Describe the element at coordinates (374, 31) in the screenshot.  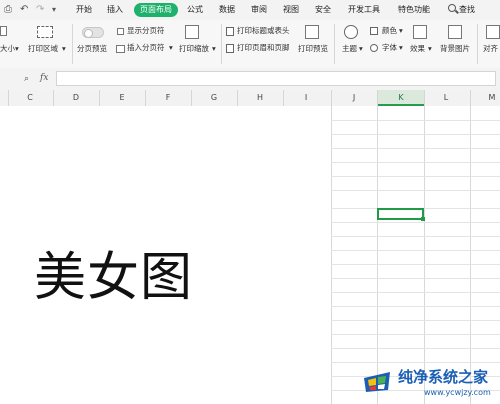
I see `colors-icon` at that location.